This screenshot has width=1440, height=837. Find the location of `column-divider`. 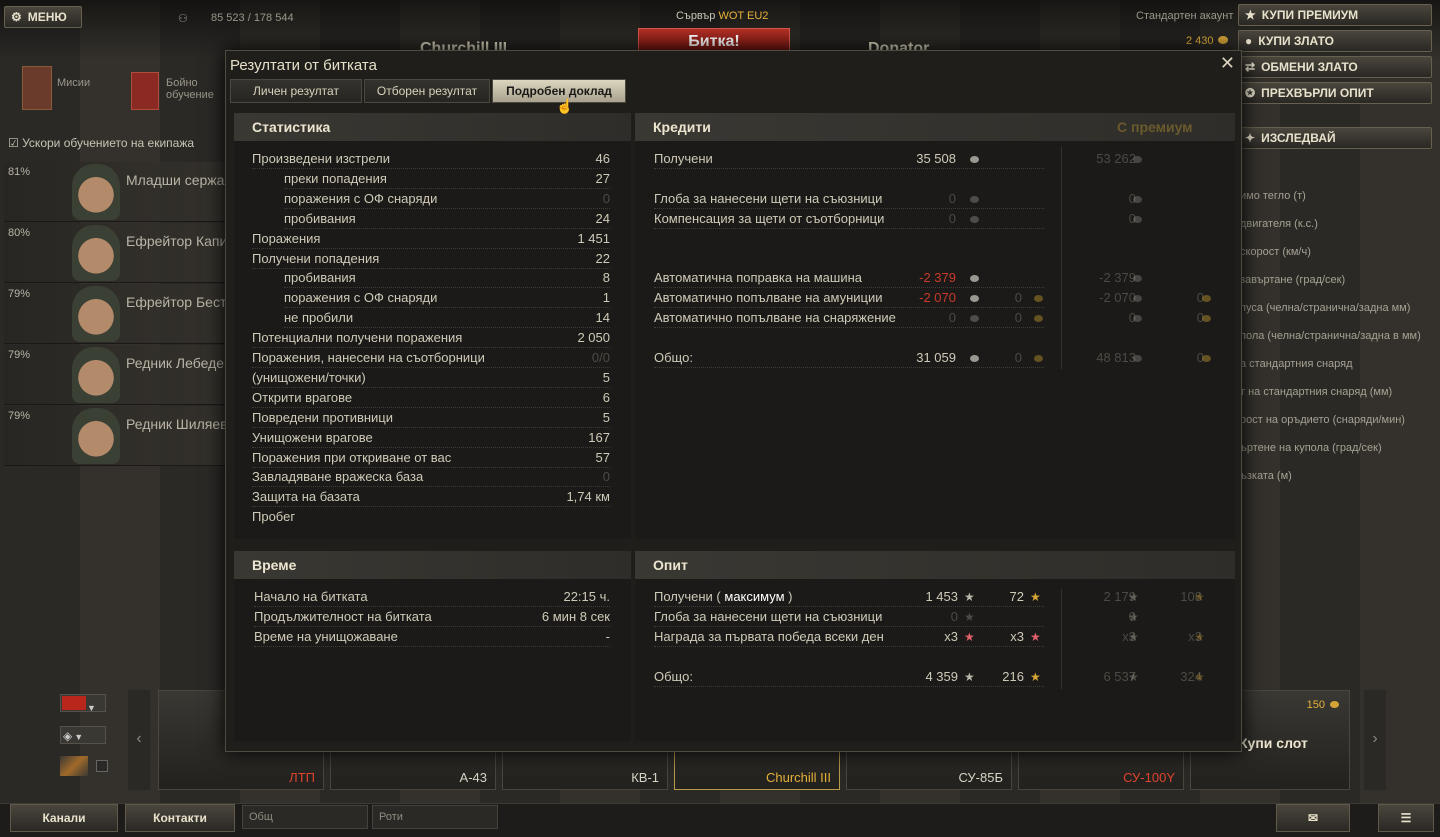

column-divider is located at coordinates (1061, 258).